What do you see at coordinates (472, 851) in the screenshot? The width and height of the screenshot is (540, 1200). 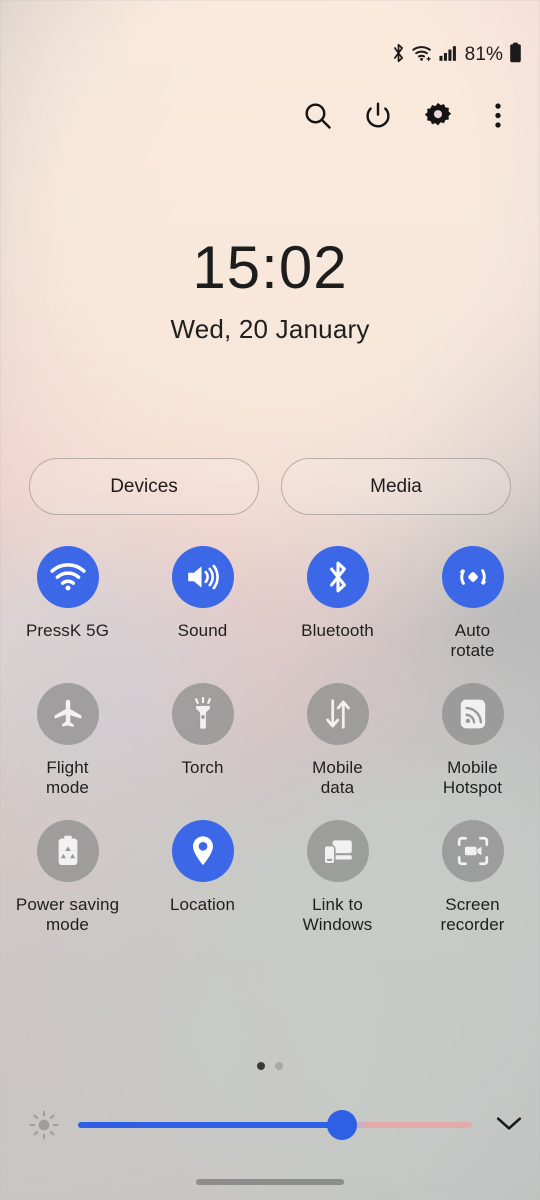 I see `screen-recorder-icon` at bounding box center [472, 851].